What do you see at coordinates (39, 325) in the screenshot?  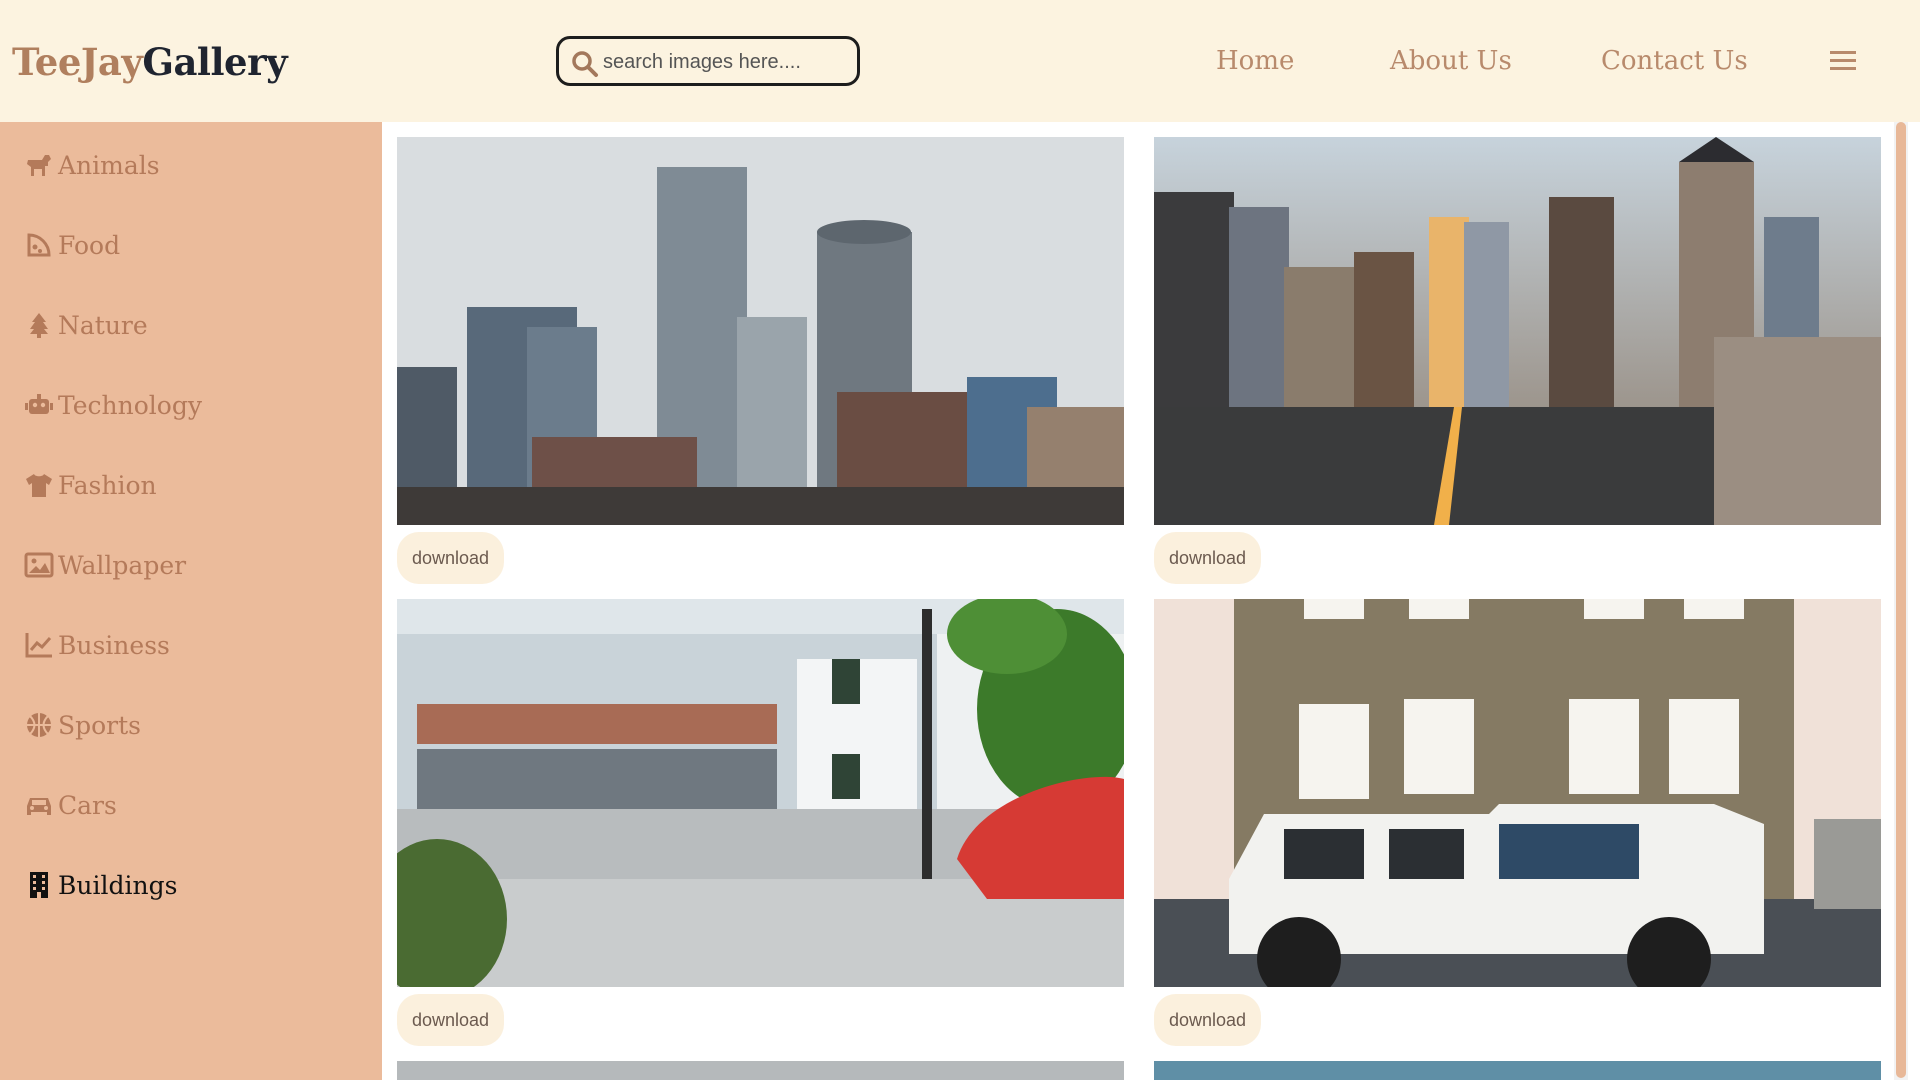 I see `tree-icon` at bounding box center [39, 325].